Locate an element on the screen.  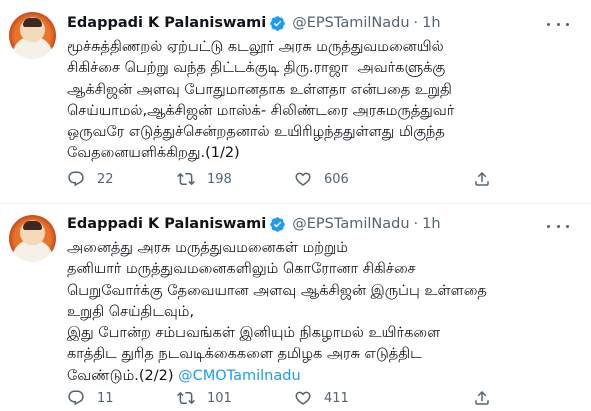
retweet-button: 101 is located at coordinates (204, 398).